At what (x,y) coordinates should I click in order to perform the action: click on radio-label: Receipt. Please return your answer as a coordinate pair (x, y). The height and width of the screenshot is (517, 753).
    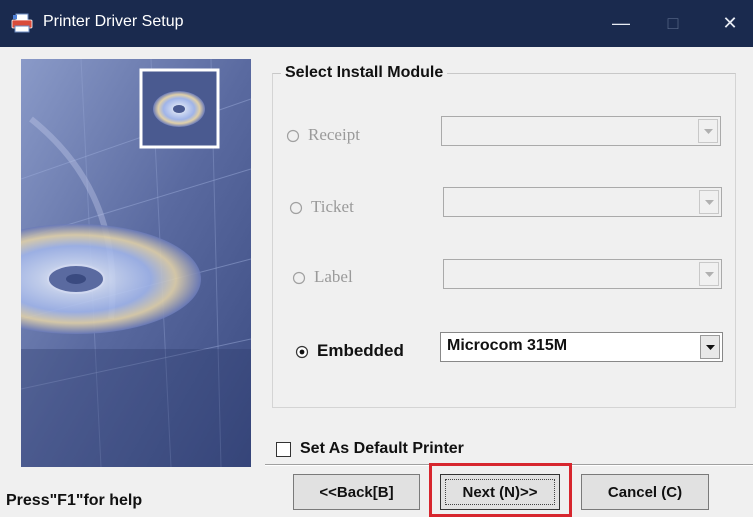
    Looking at the image, I should click on (334, 134).